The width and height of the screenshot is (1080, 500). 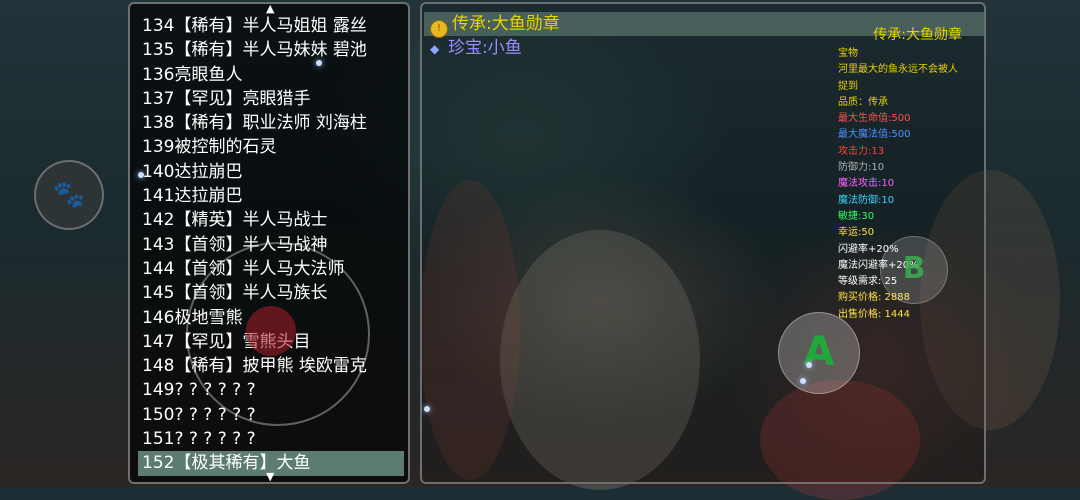 What do you see at coordinates (863, 102) in the screenshot?
I see `detail-line: 品质：传承` at bounding box center [863, 102].